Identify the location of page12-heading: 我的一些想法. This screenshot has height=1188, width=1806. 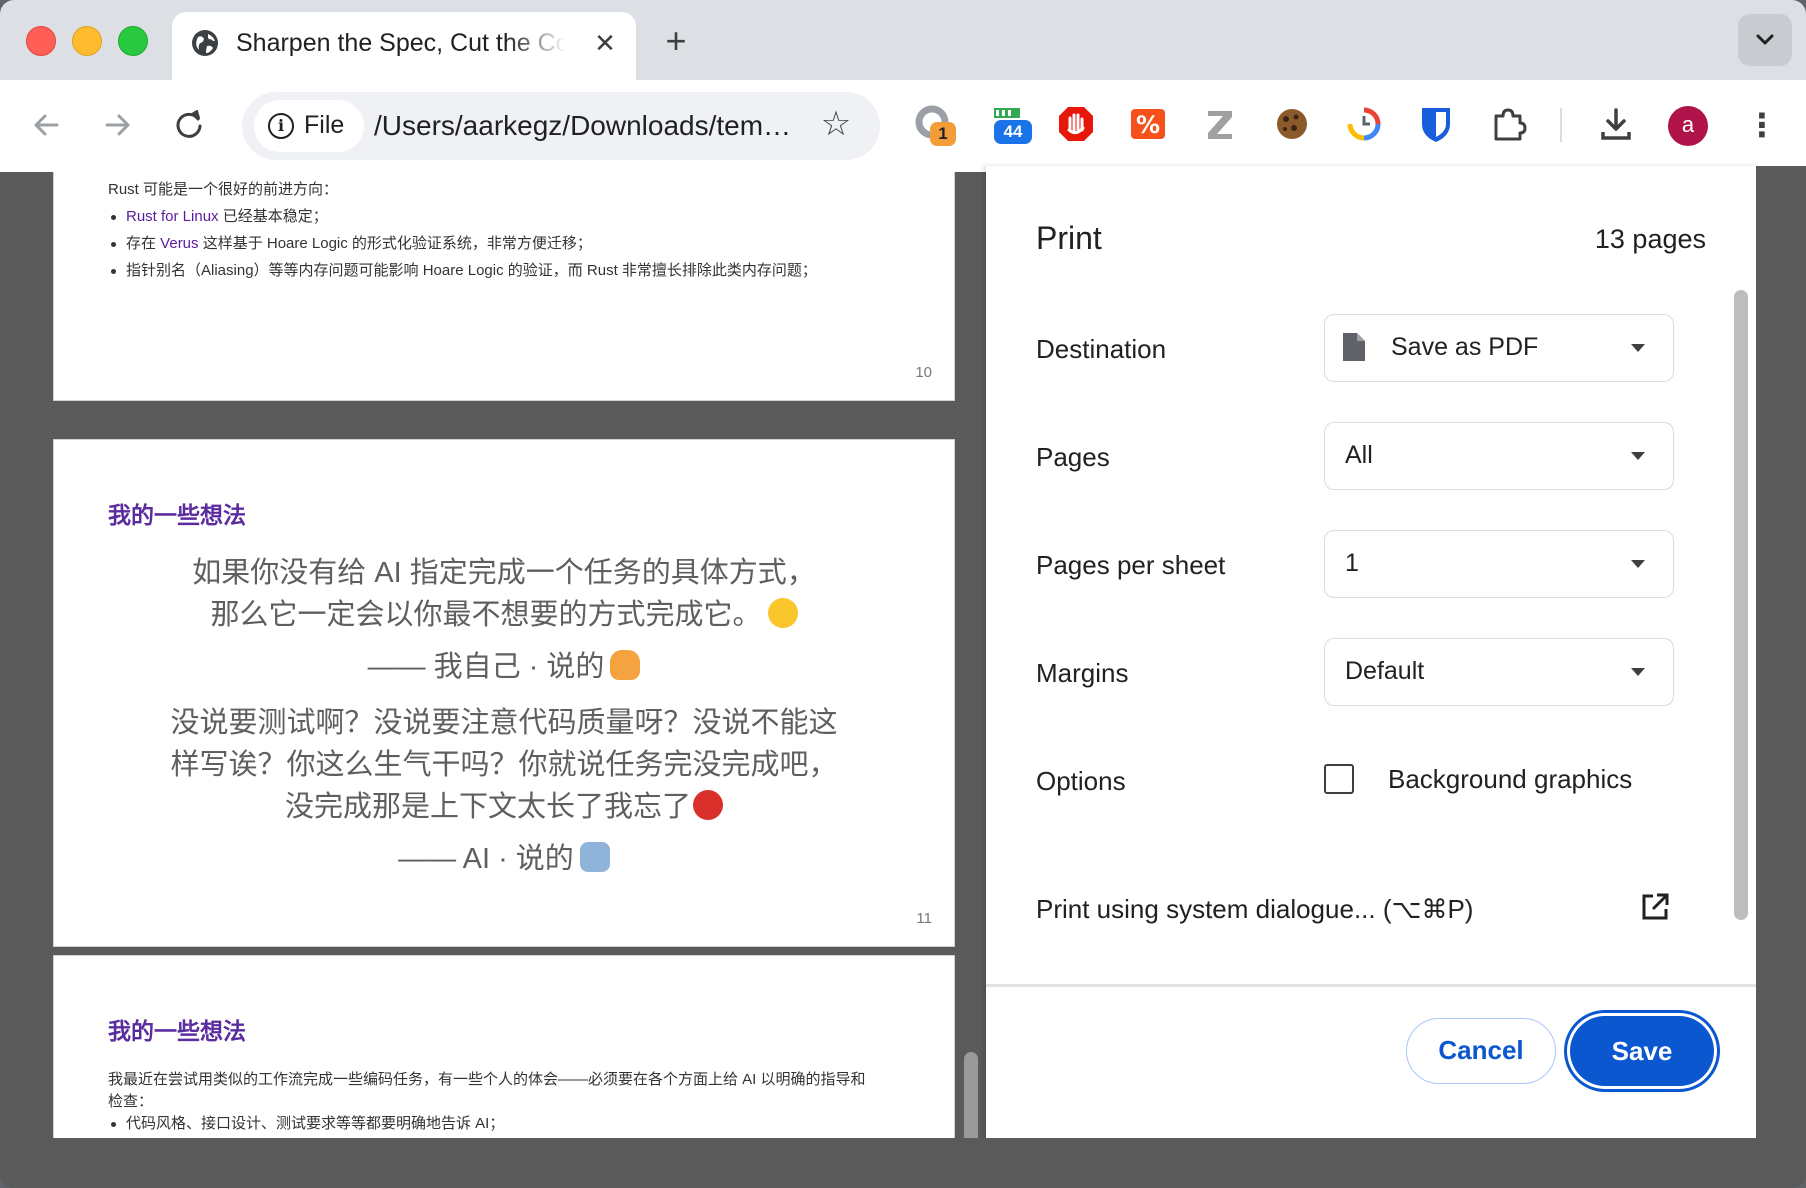
(177, 1031).